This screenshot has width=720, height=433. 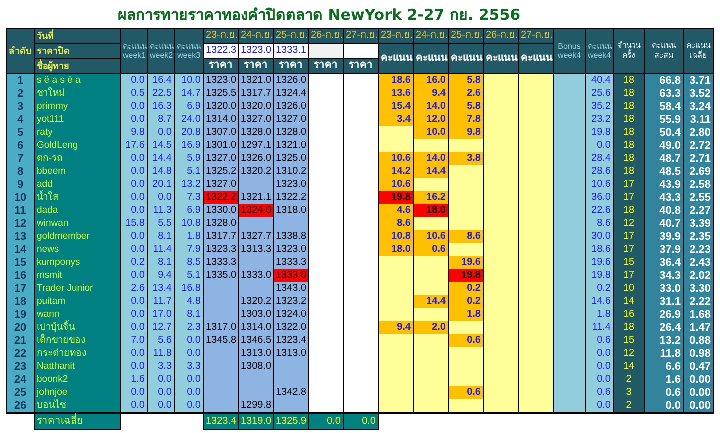 I want to click on score-cell: 10.0, so click(x=431, y=132).